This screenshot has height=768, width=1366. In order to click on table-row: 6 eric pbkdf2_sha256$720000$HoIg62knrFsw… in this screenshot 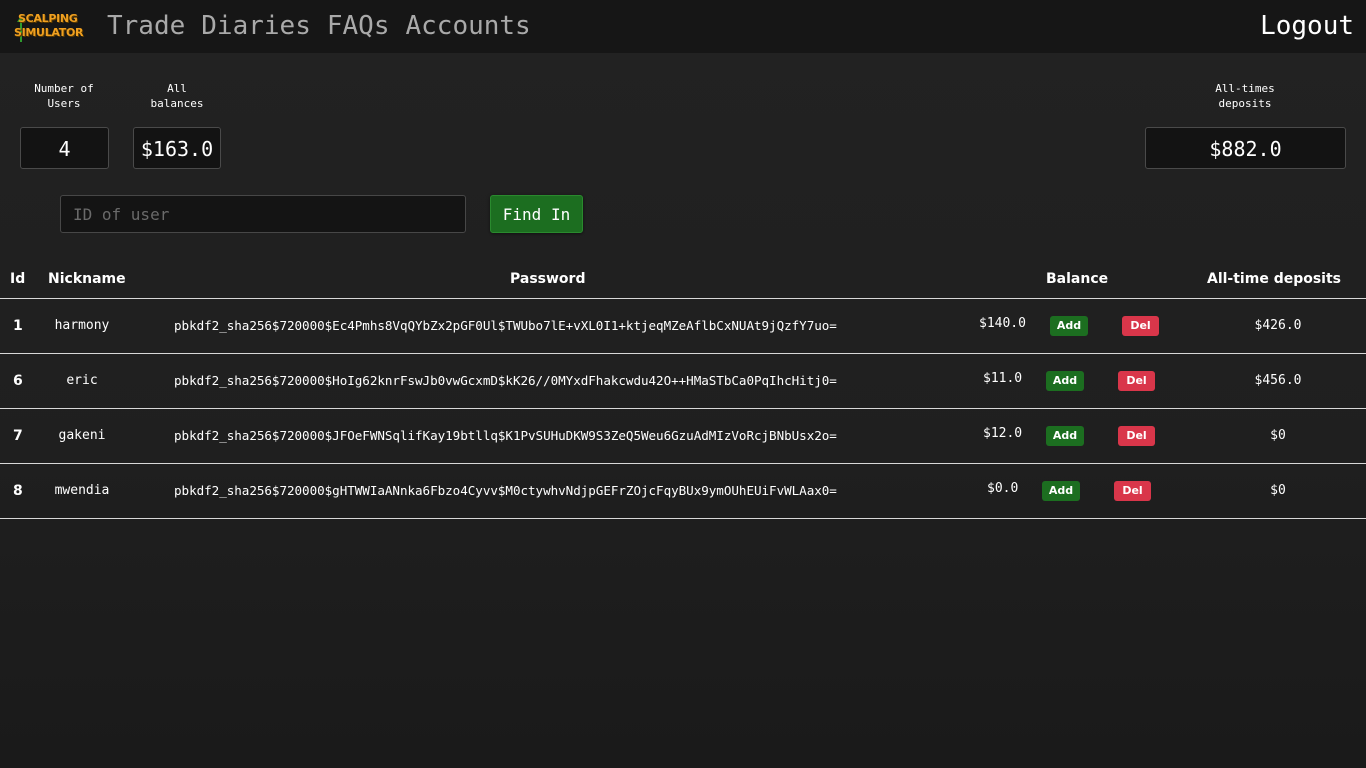, I will do `click(683, 381)`.